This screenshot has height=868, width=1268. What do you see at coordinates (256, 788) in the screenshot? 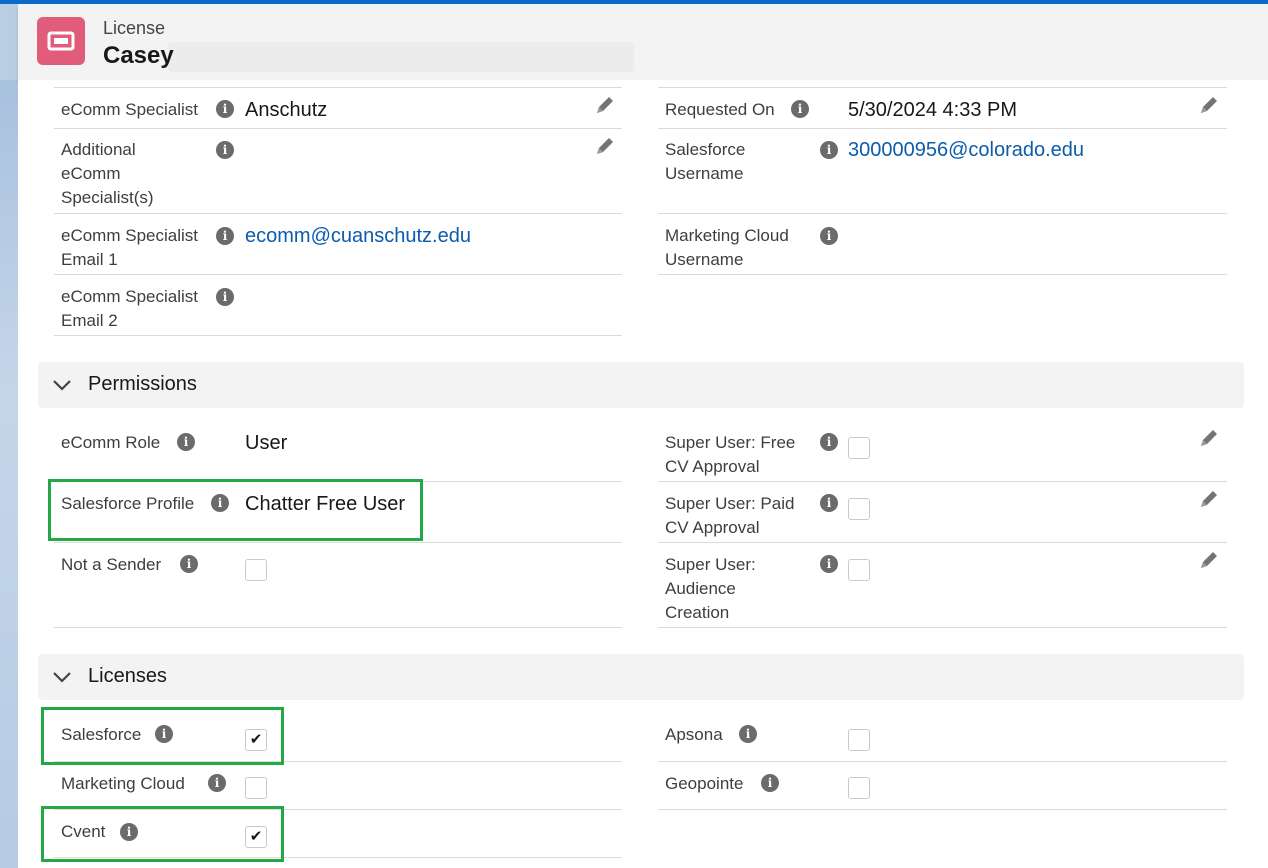
I see `marketing-cloud-license-checkbox` at bounding box center [256, 788].